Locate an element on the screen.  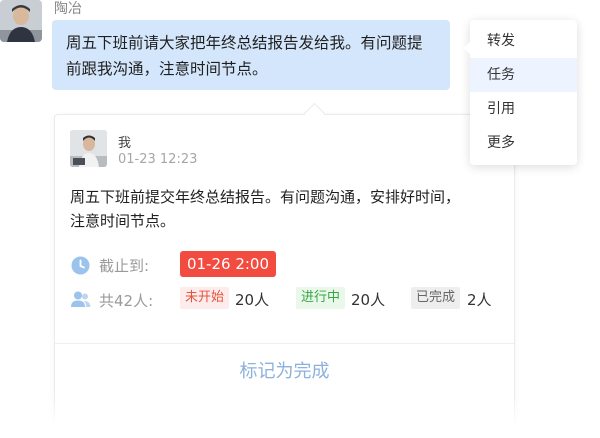
task-text-line-1: 周五下班前提交年终总结报告。有问题沟通，安排好时间， is located at coordinates (265, 197).